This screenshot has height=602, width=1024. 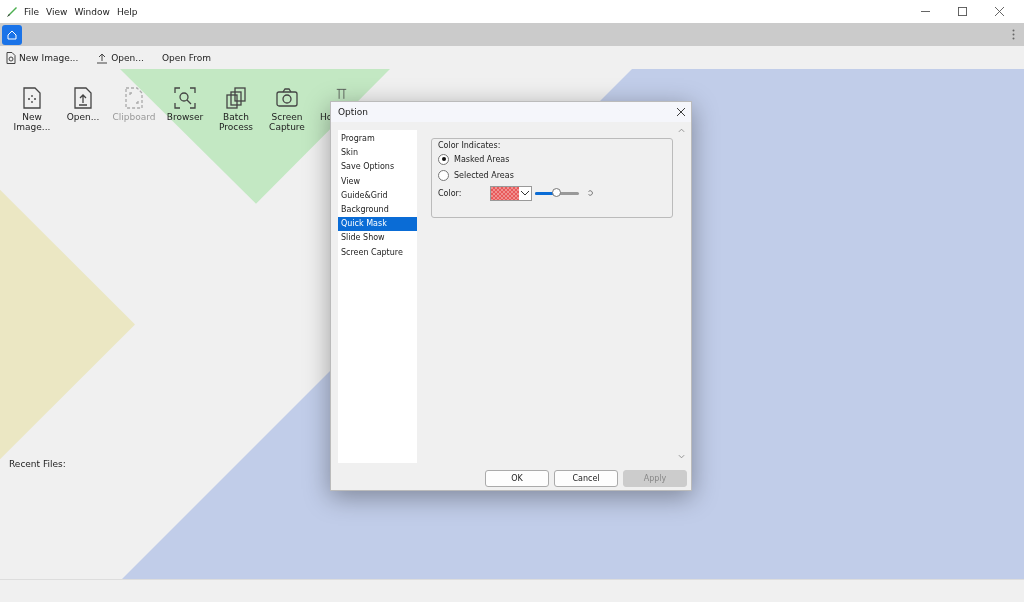 What do you see at coordinates (38, 464) in the screenshot?
I see `recent-files-label: Recent Files:` at bounding box center [38, 464].